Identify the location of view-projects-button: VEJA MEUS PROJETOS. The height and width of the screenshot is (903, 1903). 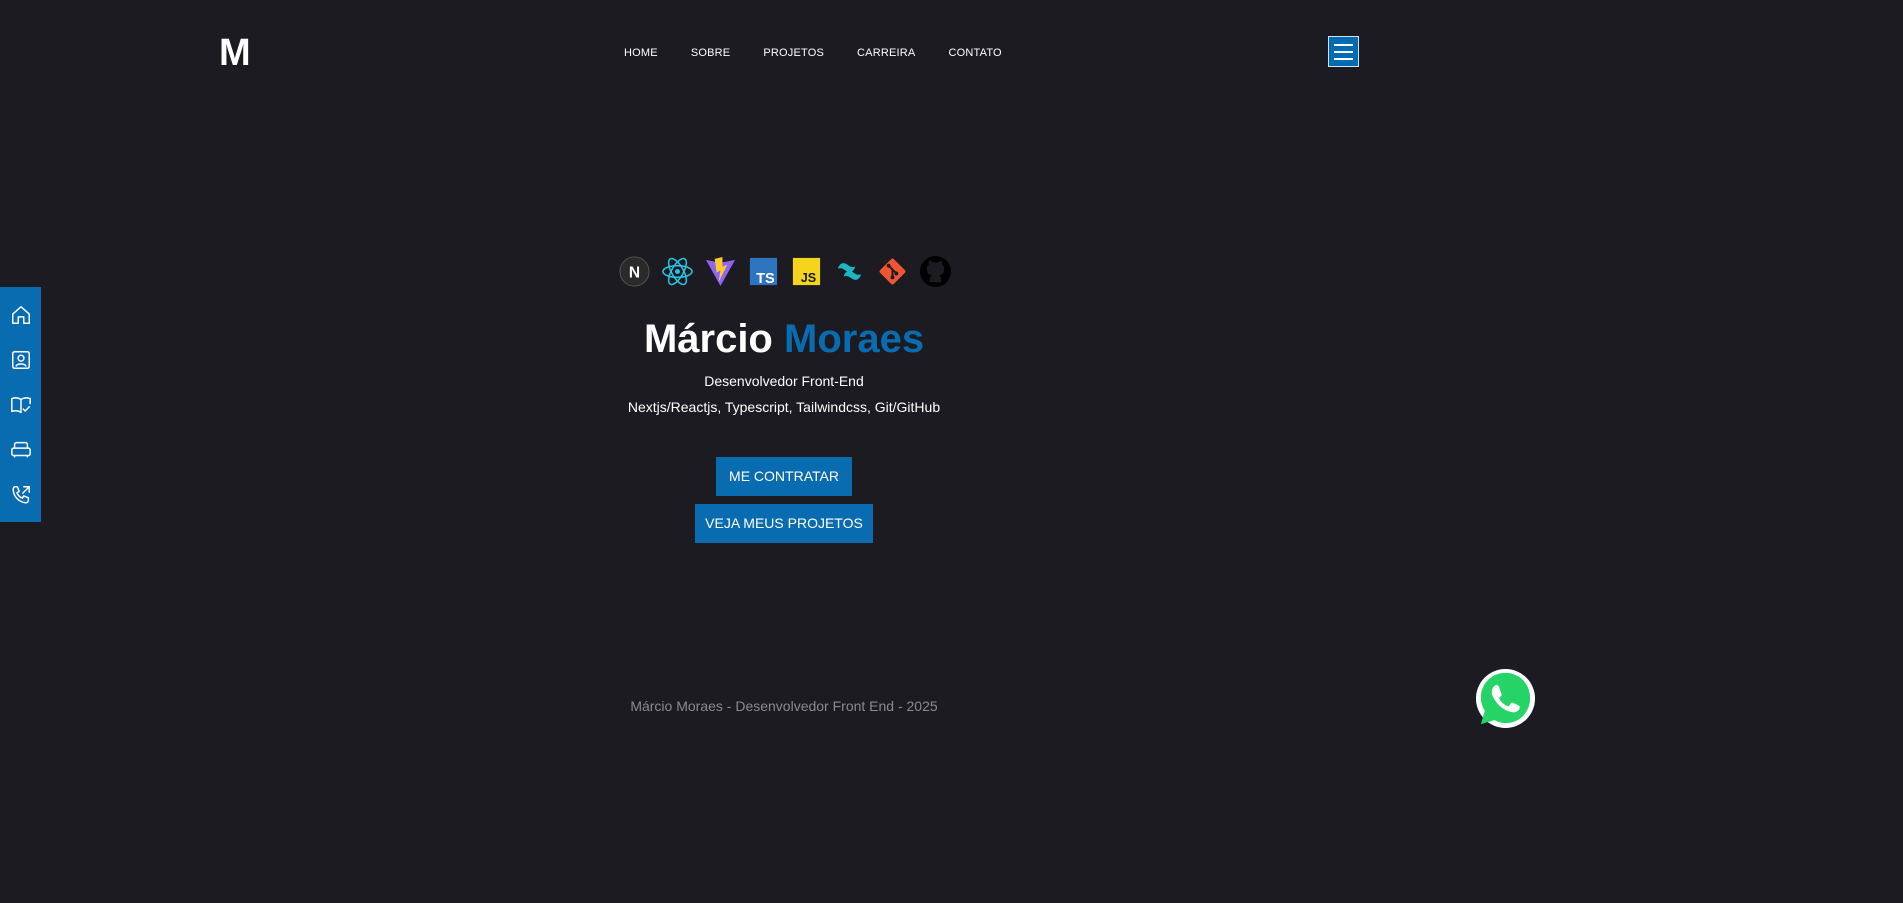
(784, 523).